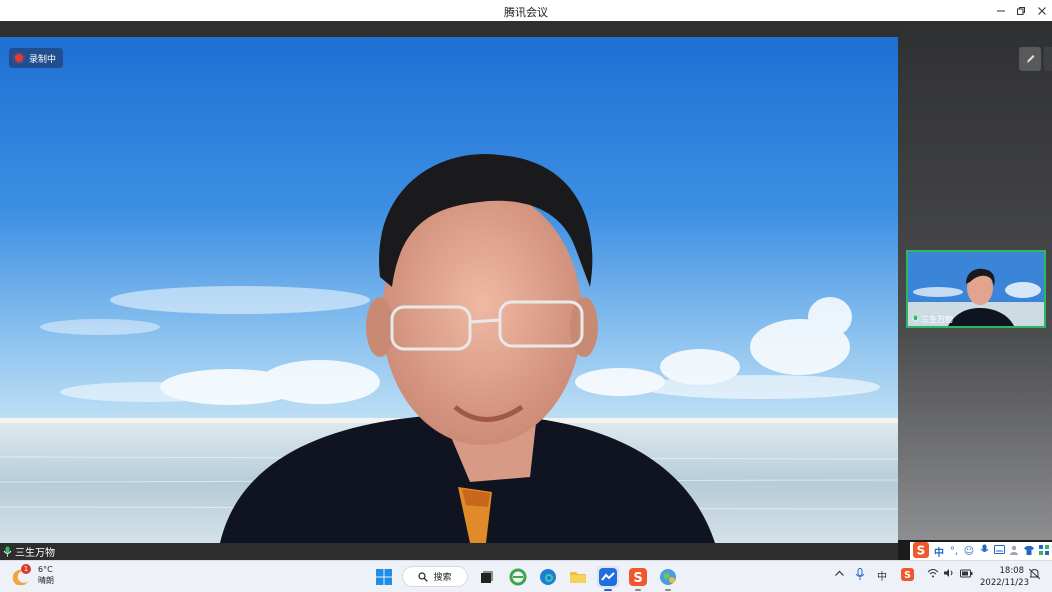  I want to click on main-video-name-tag: 三生万物, so click(29, 551).